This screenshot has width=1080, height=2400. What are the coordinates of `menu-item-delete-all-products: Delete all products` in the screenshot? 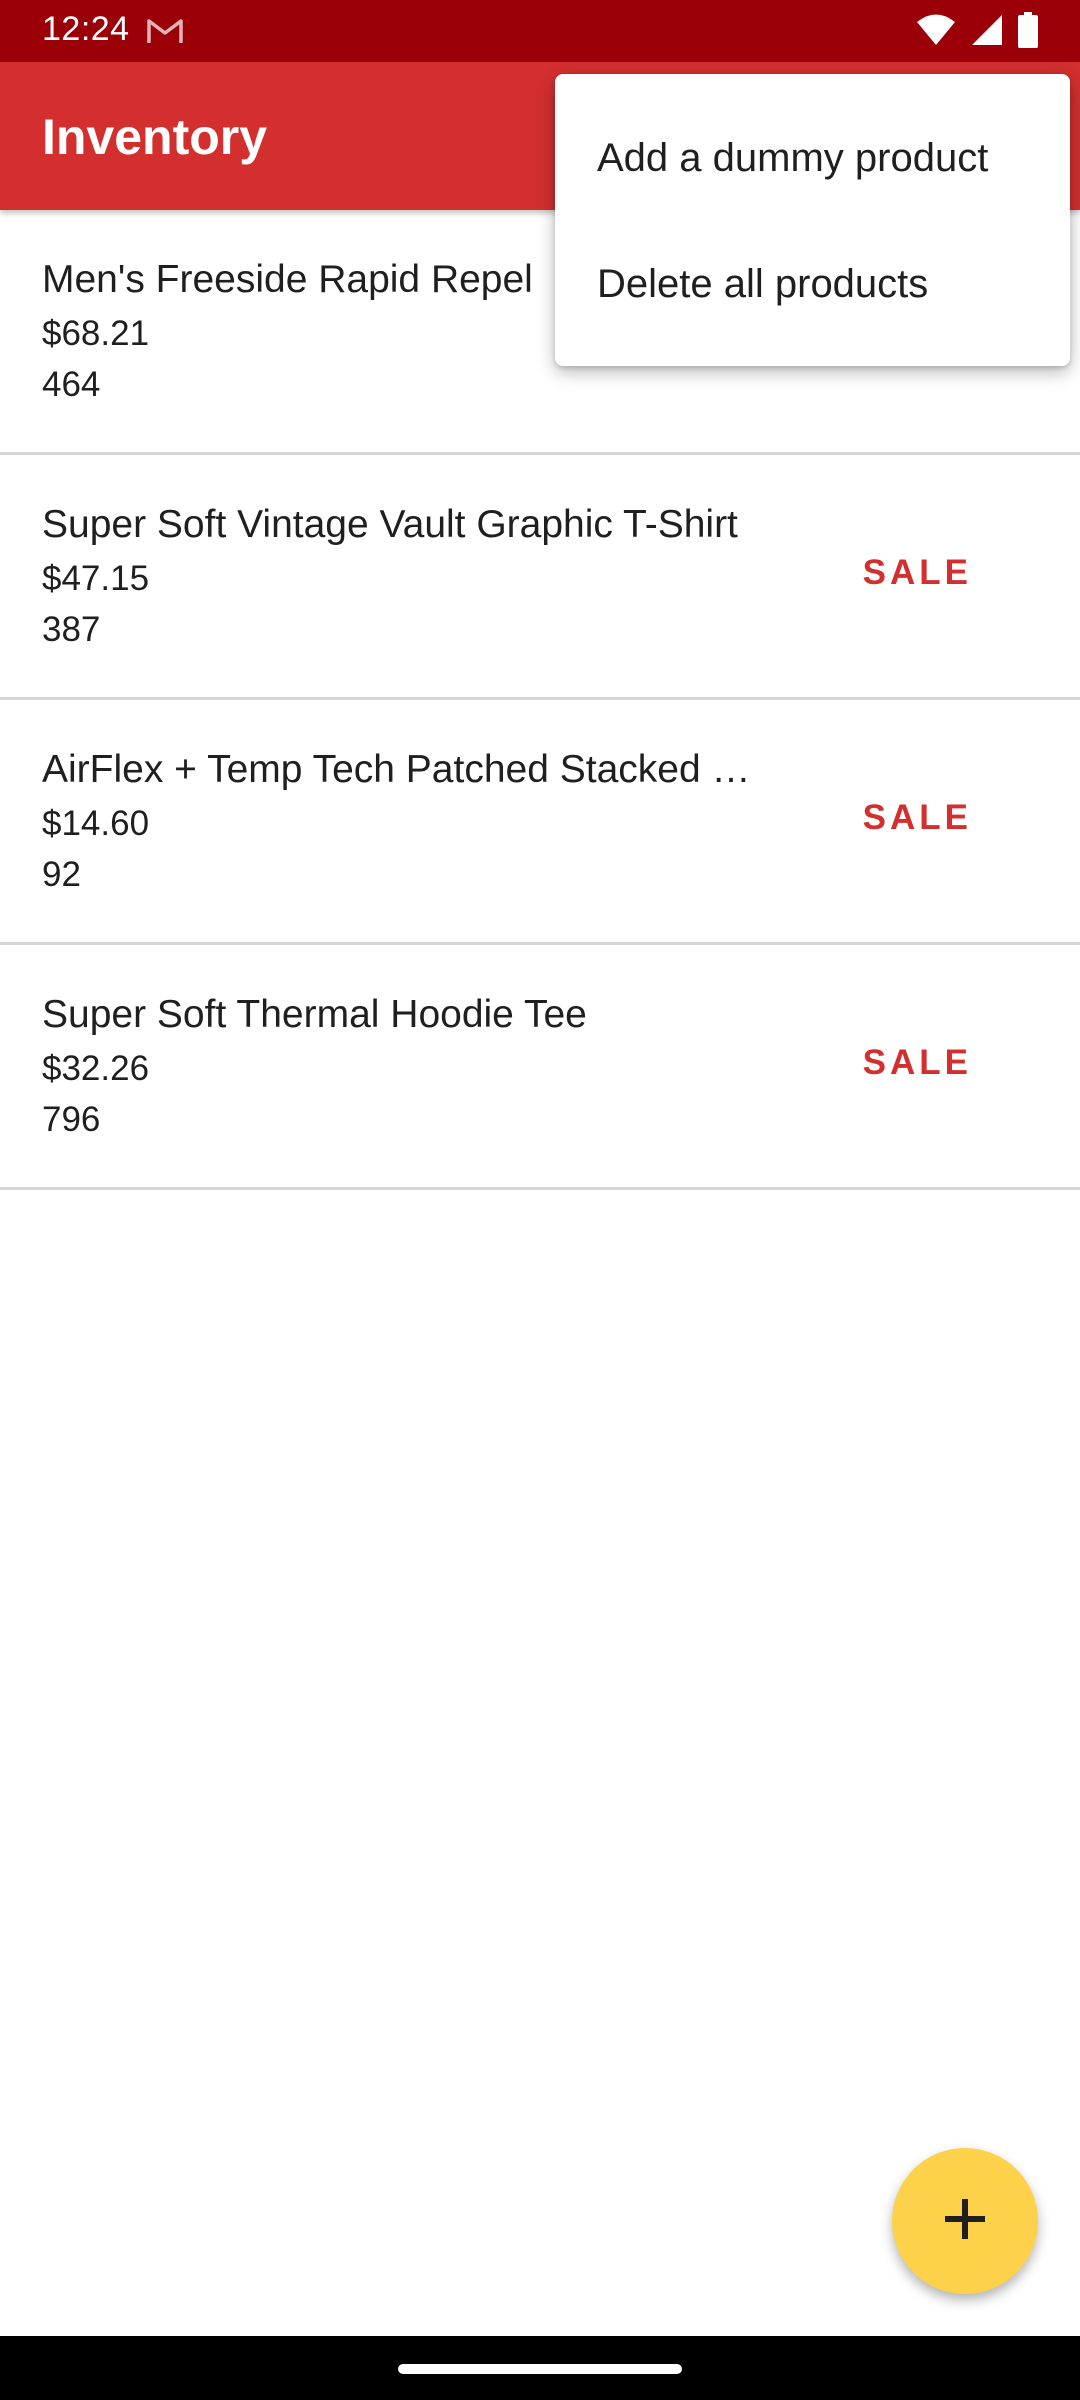 It's located at (762, 284).